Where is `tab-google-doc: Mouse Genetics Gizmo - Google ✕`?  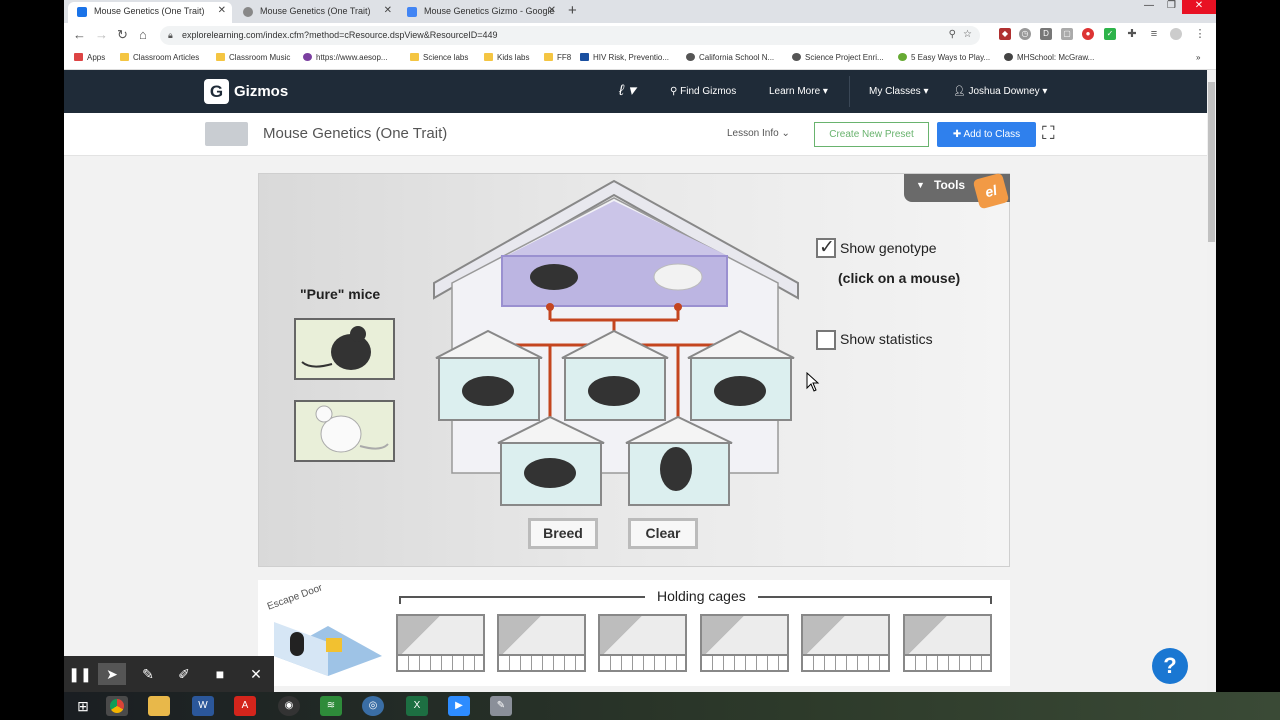 tab-google-doc: Mouse Genetics Gizmo - Google ✕ is located at coordinates (480, 12).